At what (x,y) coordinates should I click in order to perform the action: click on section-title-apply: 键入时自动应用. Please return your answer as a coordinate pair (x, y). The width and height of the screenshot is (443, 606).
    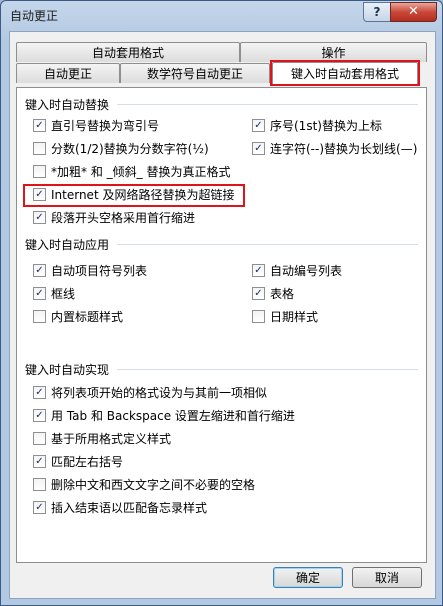
    Looking at the image, I should click on (67, 245).